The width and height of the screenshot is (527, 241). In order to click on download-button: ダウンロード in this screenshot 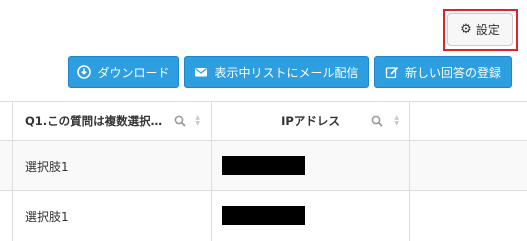, I will do `click(123, 72)`.